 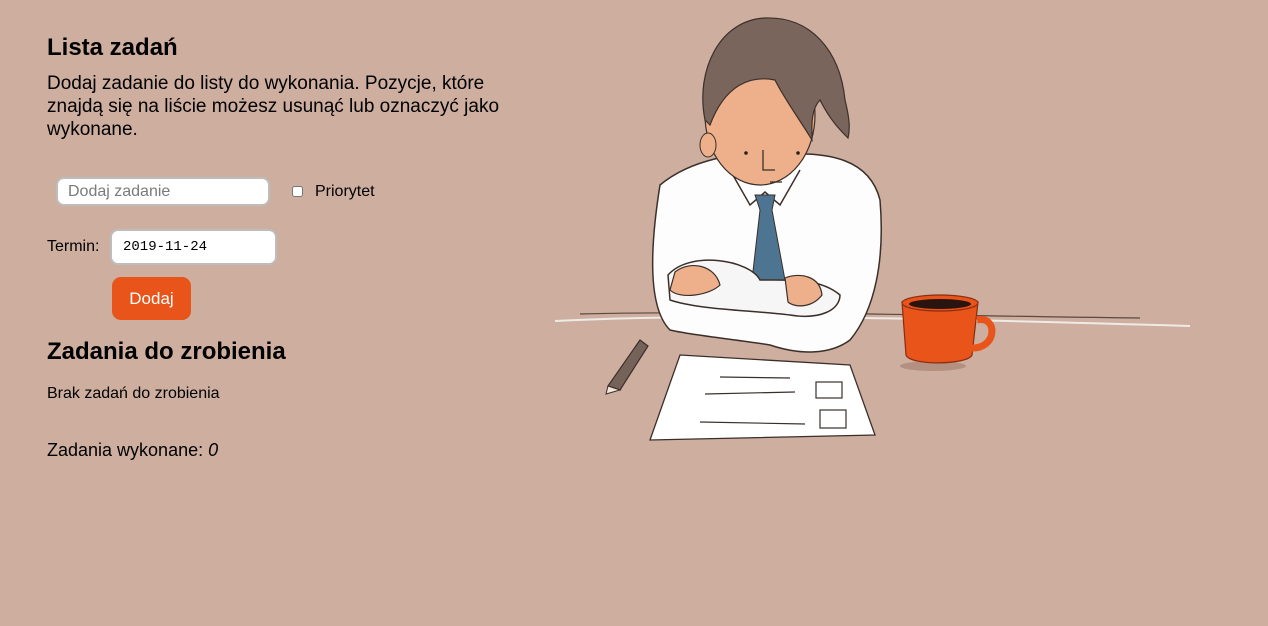 I want to click on right-eye-icon, so click(x=798, y=153).